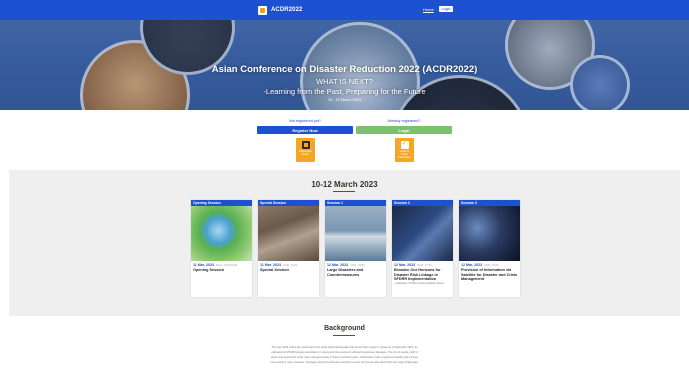  What do you see at coordinates (305, 121) in the screenshot?
I see `not-registered-label: Not registered yet?` at bounding box center [305, 121].